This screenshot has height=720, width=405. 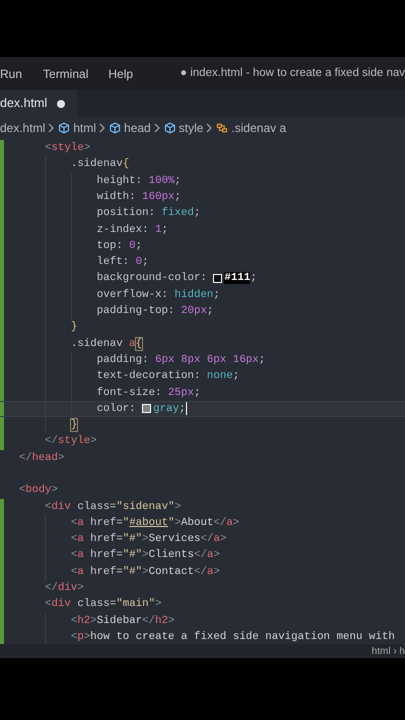 I want to click on code-text: #111;, so click(x=240, y=278).